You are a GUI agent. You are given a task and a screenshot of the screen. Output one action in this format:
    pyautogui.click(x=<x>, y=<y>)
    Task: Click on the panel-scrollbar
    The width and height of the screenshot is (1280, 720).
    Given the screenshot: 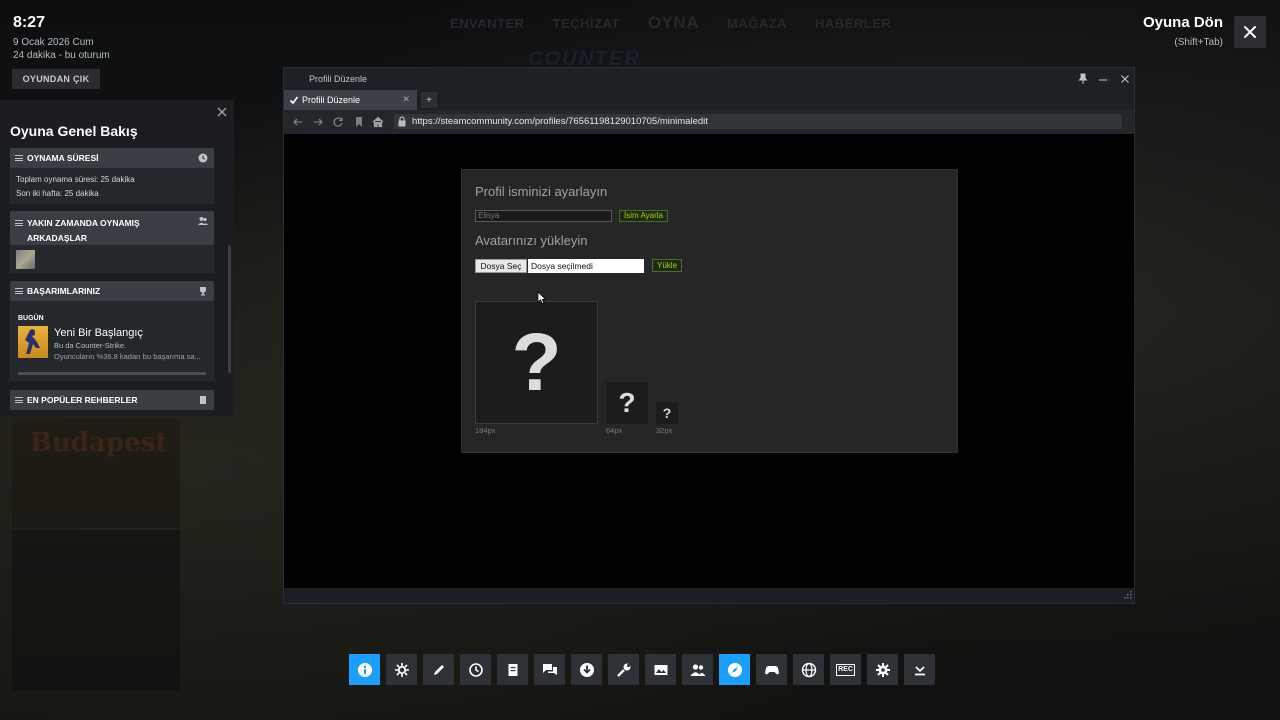 What is the action you would take?
    pyautogui.click(x=229, y=309)
    